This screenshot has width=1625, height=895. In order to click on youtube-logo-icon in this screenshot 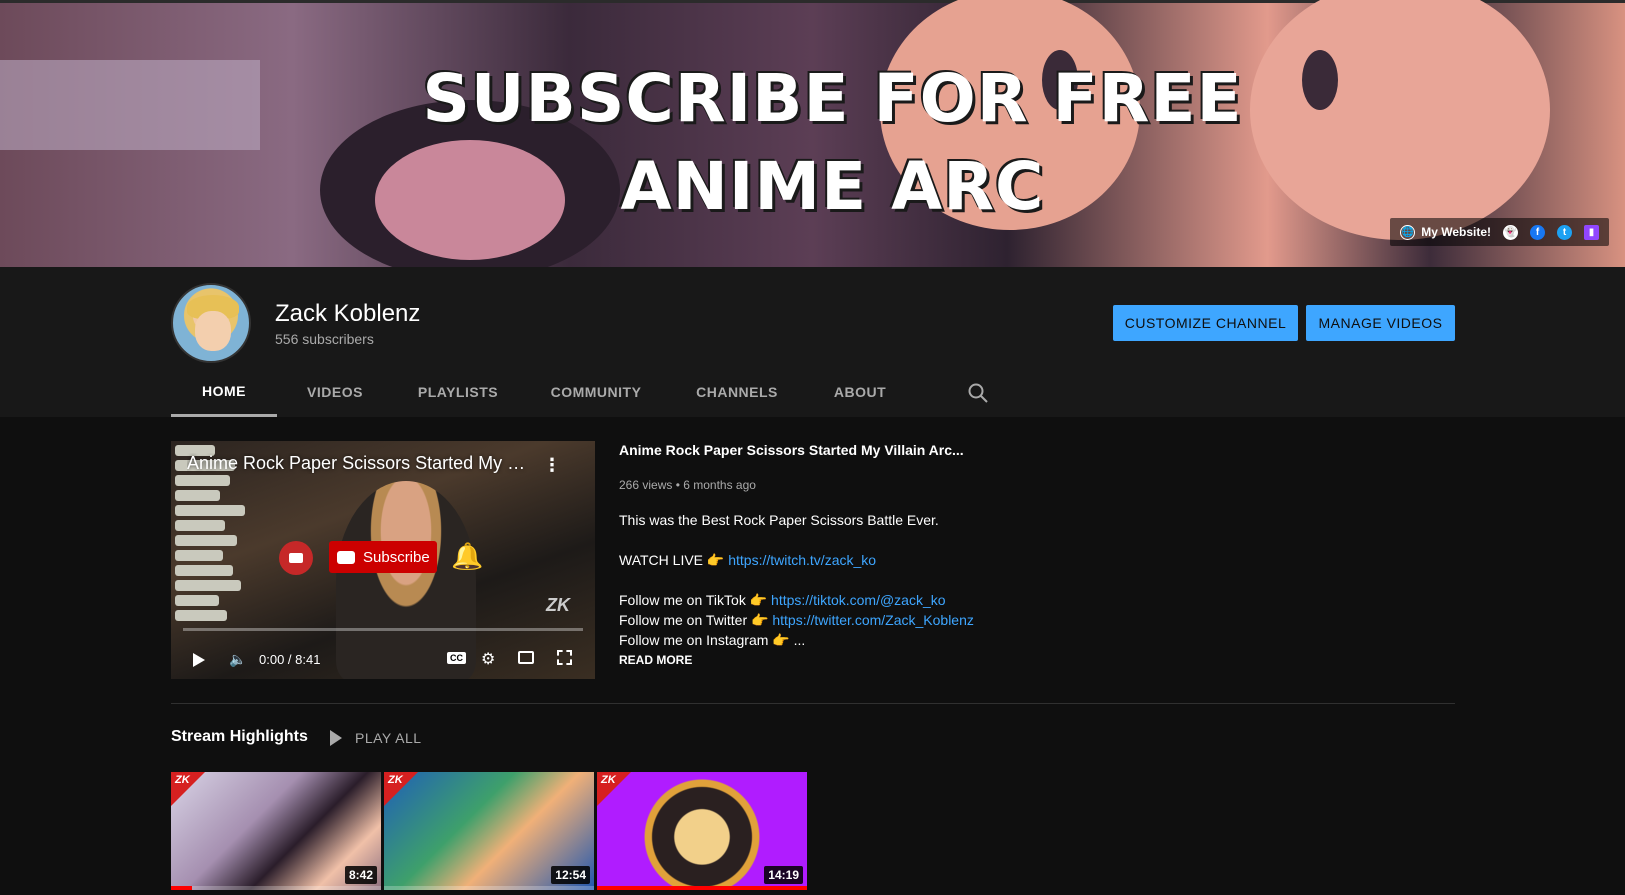, I will do `click(296, 558)`.